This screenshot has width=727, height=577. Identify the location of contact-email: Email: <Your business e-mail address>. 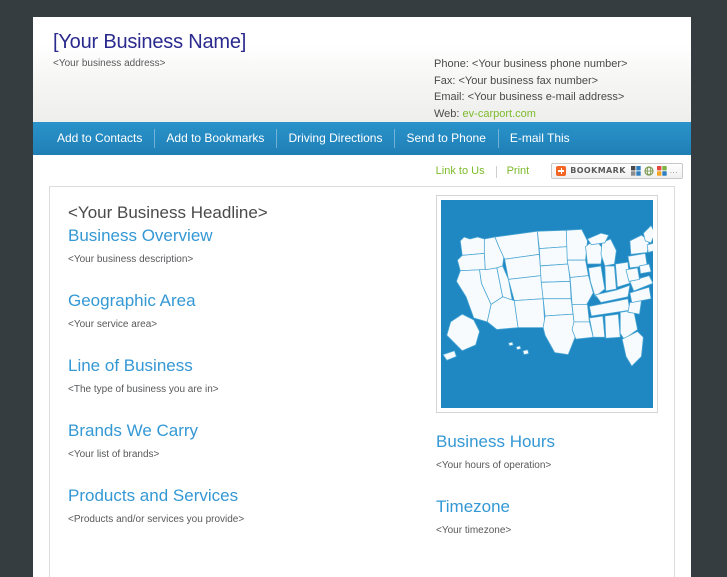
(529, 97).